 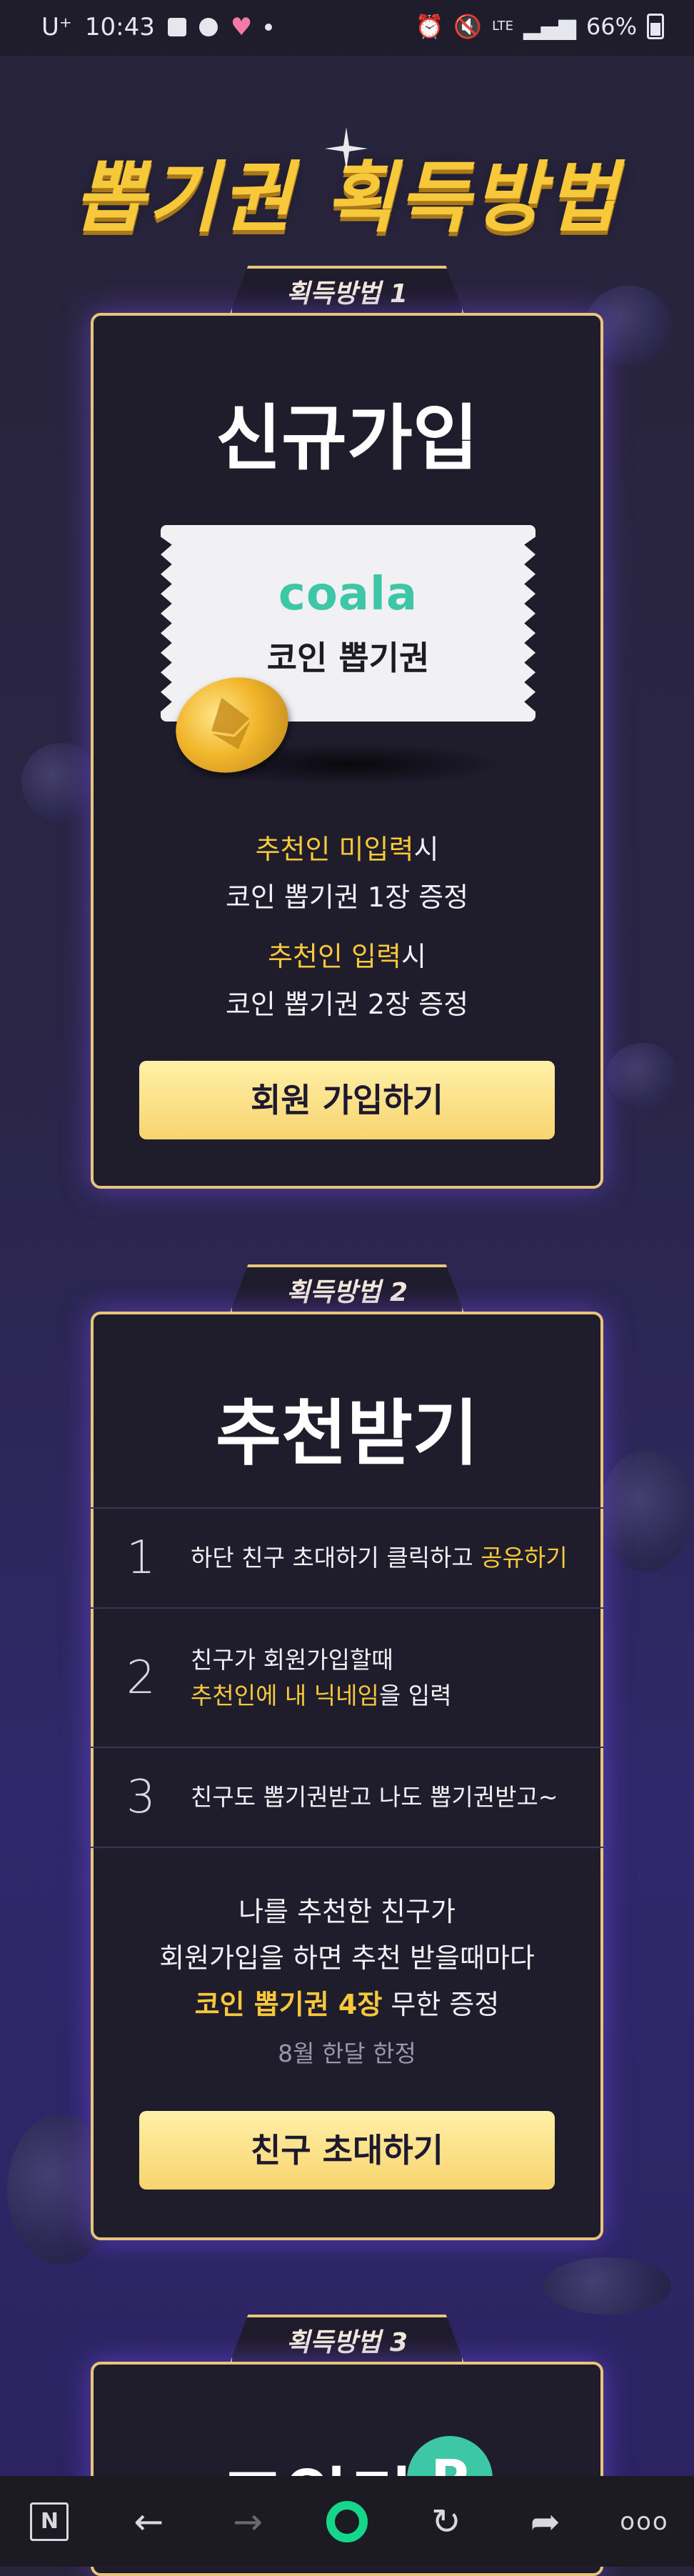 I want to click on step1-text: 하단 친구 초대하기 클릭하고, so click(x=336, y=1558).